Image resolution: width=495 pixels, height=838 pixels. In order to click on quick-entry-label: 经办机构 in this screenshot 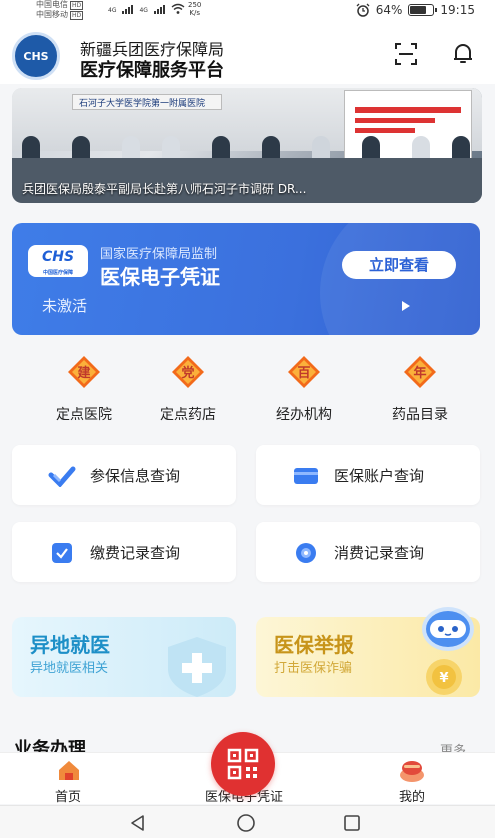, I will do `click(304, 415)`.